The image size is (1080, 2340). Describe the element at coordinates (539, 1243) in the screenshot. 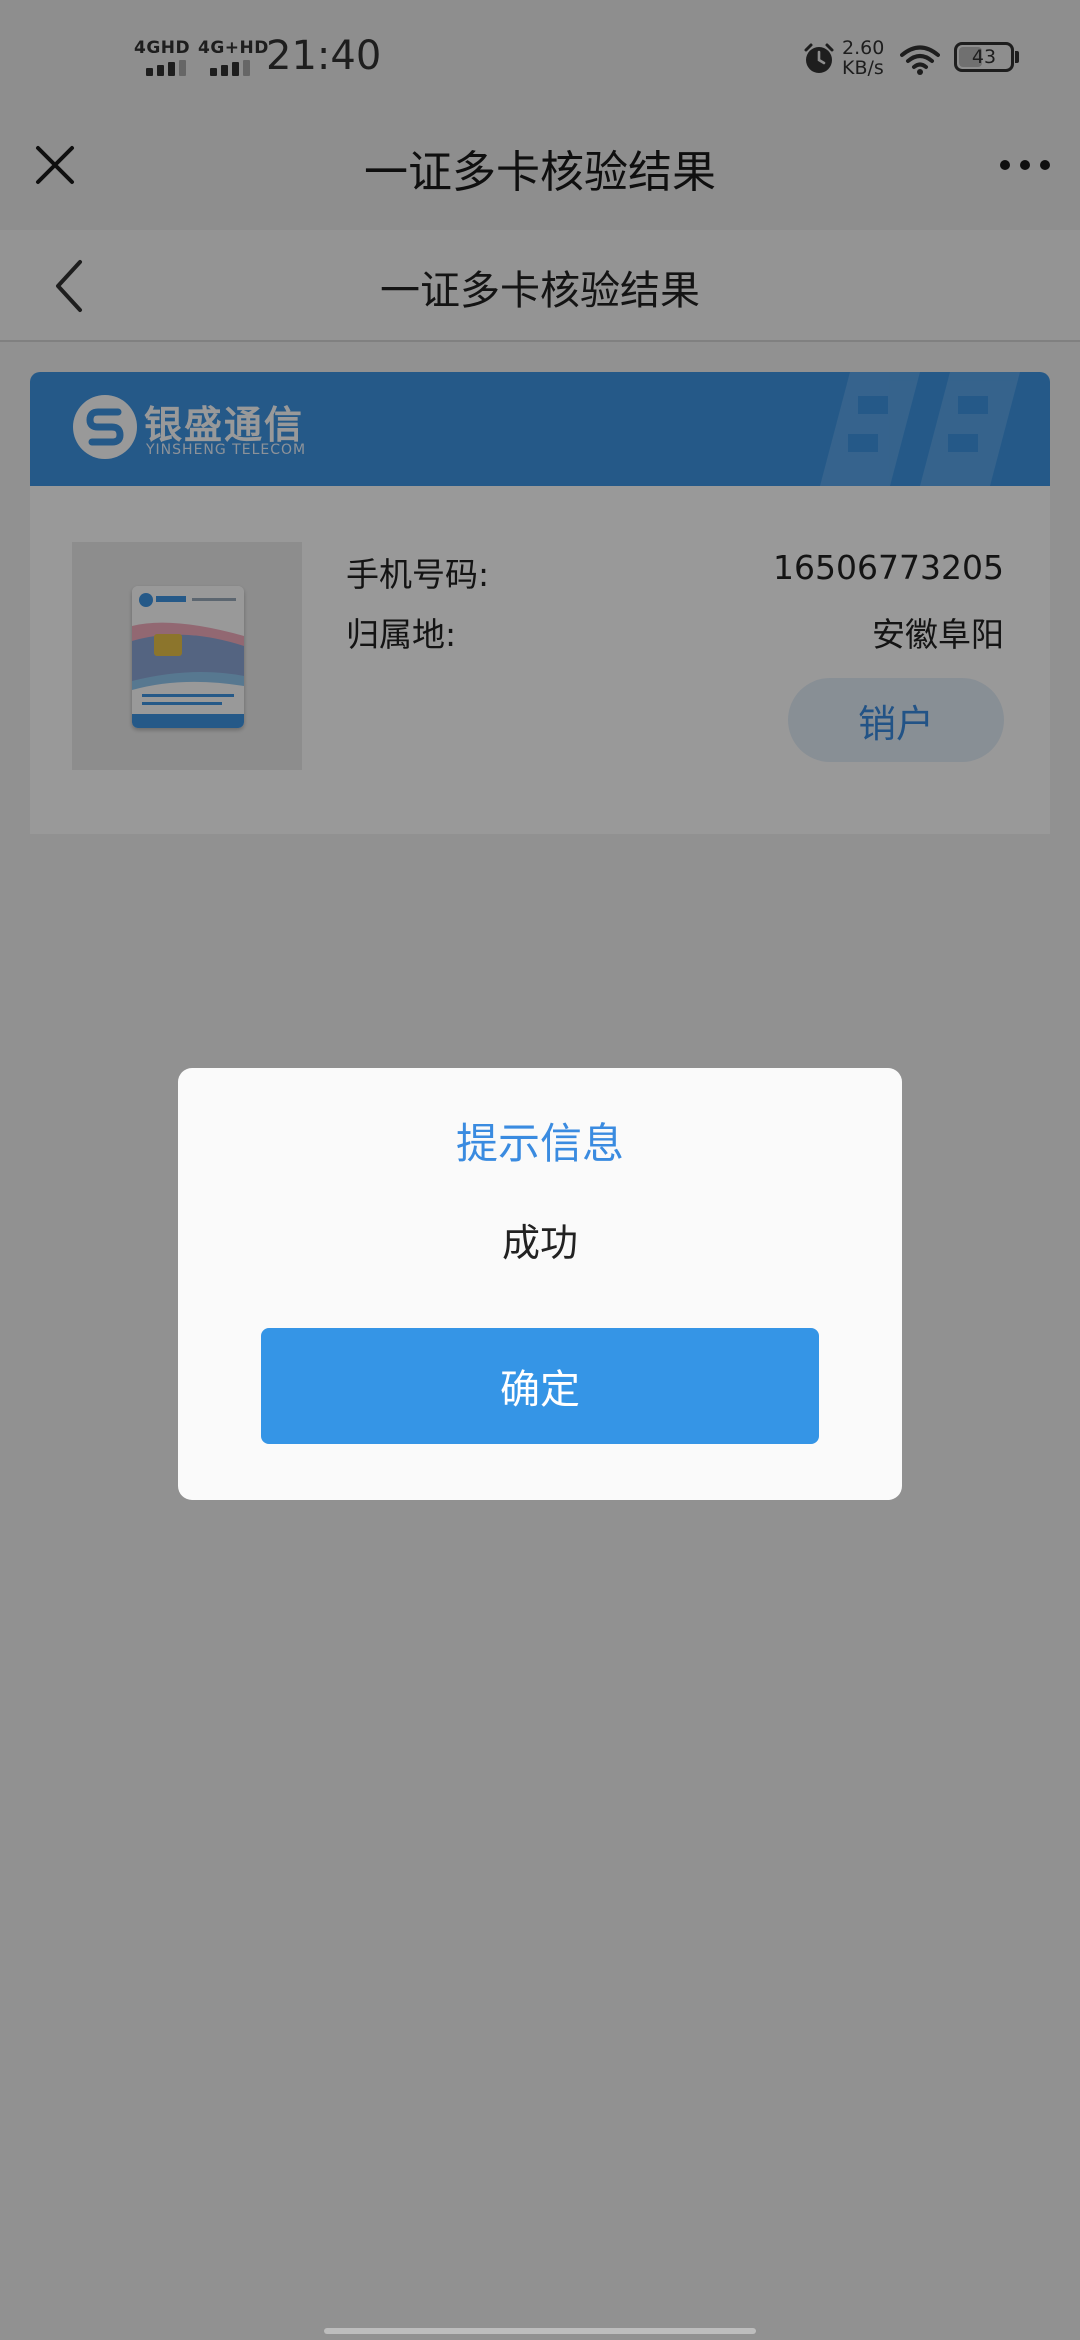

I see `dialog-message: 成功` at that location.